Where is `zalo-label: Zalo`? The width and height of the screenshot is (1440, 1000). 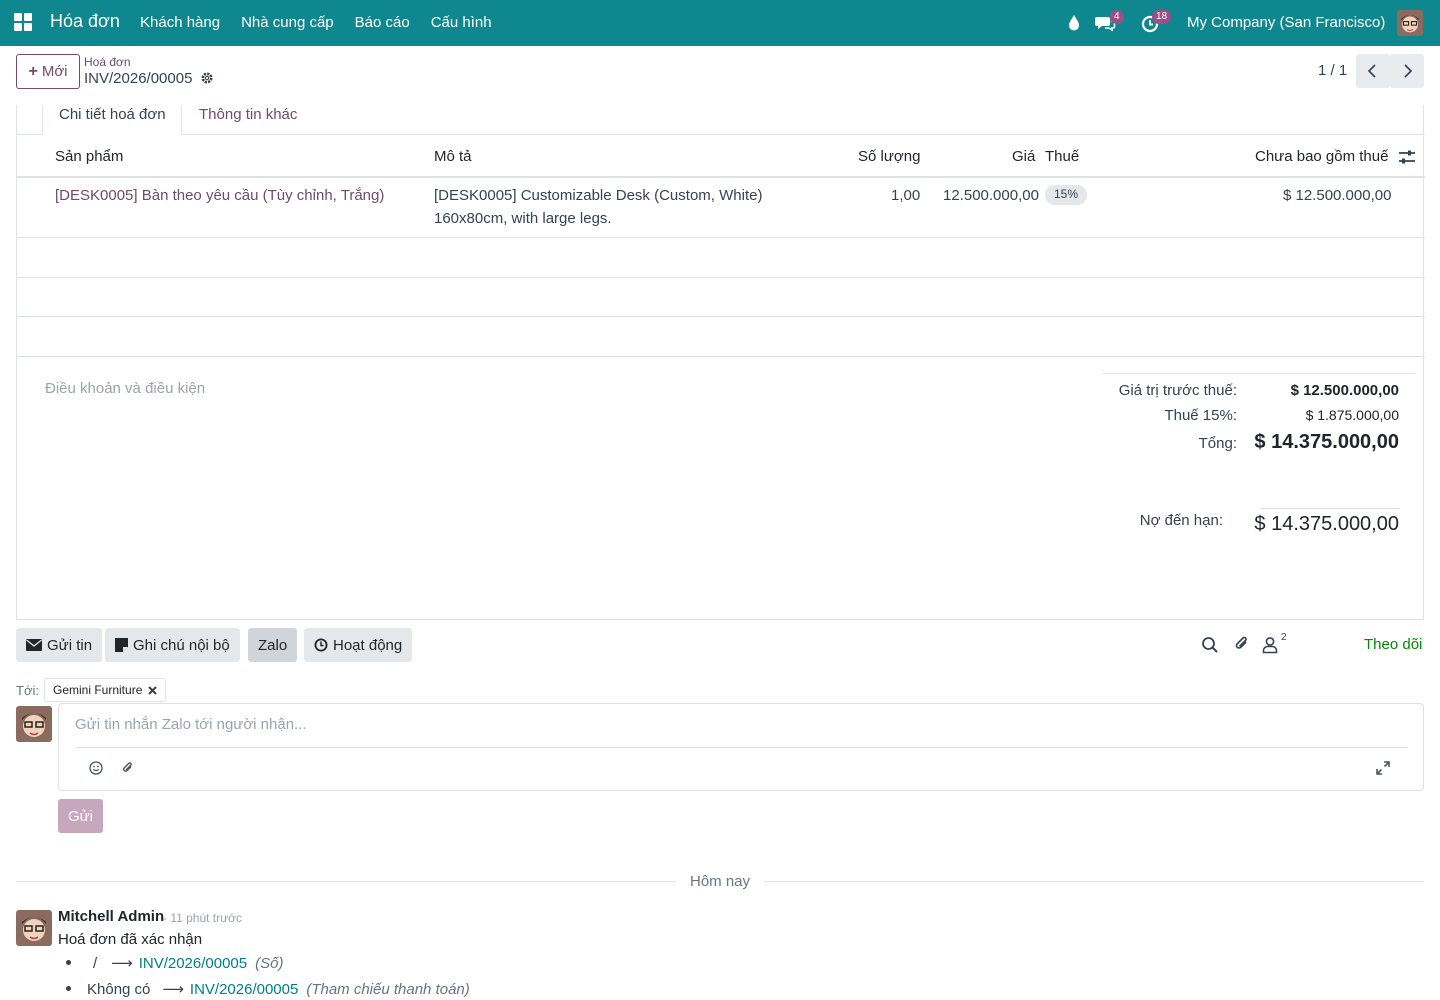
zalo-label: Zalo is located at coordinates (273, 645).